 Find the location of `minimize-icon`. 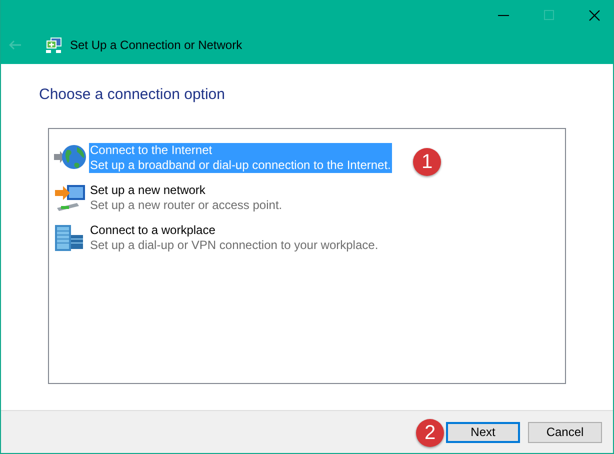

minimize-icon is located at coordinates (503, 15).